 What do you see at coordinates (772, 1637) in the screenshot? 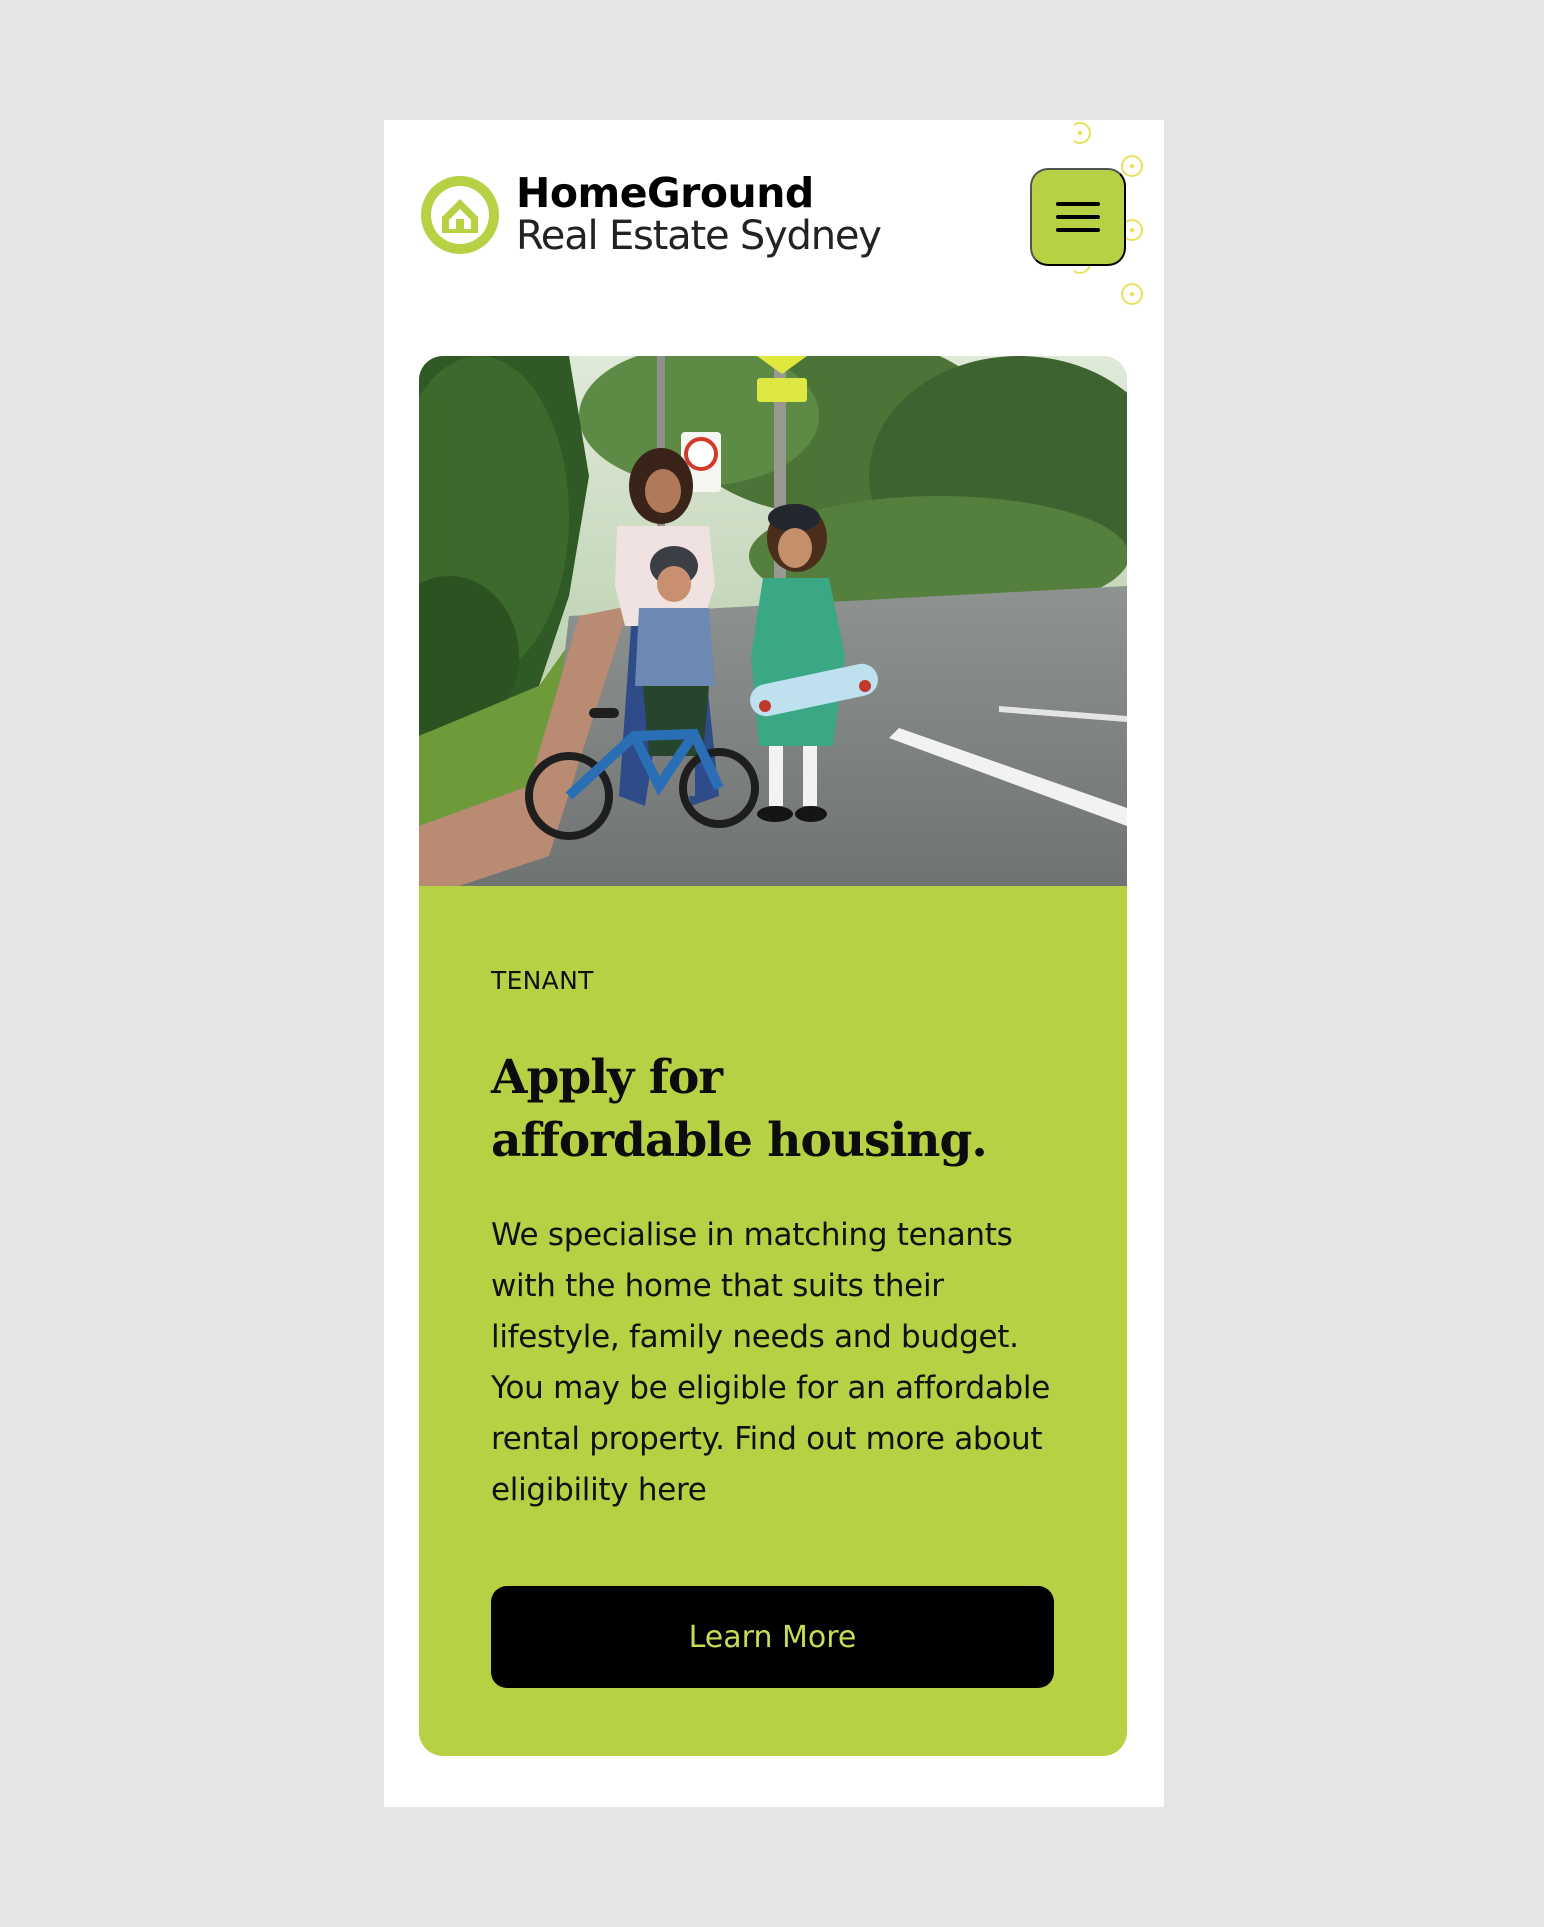
I see `learn-more-button: Learn More` at bounding box center [772, 1637].